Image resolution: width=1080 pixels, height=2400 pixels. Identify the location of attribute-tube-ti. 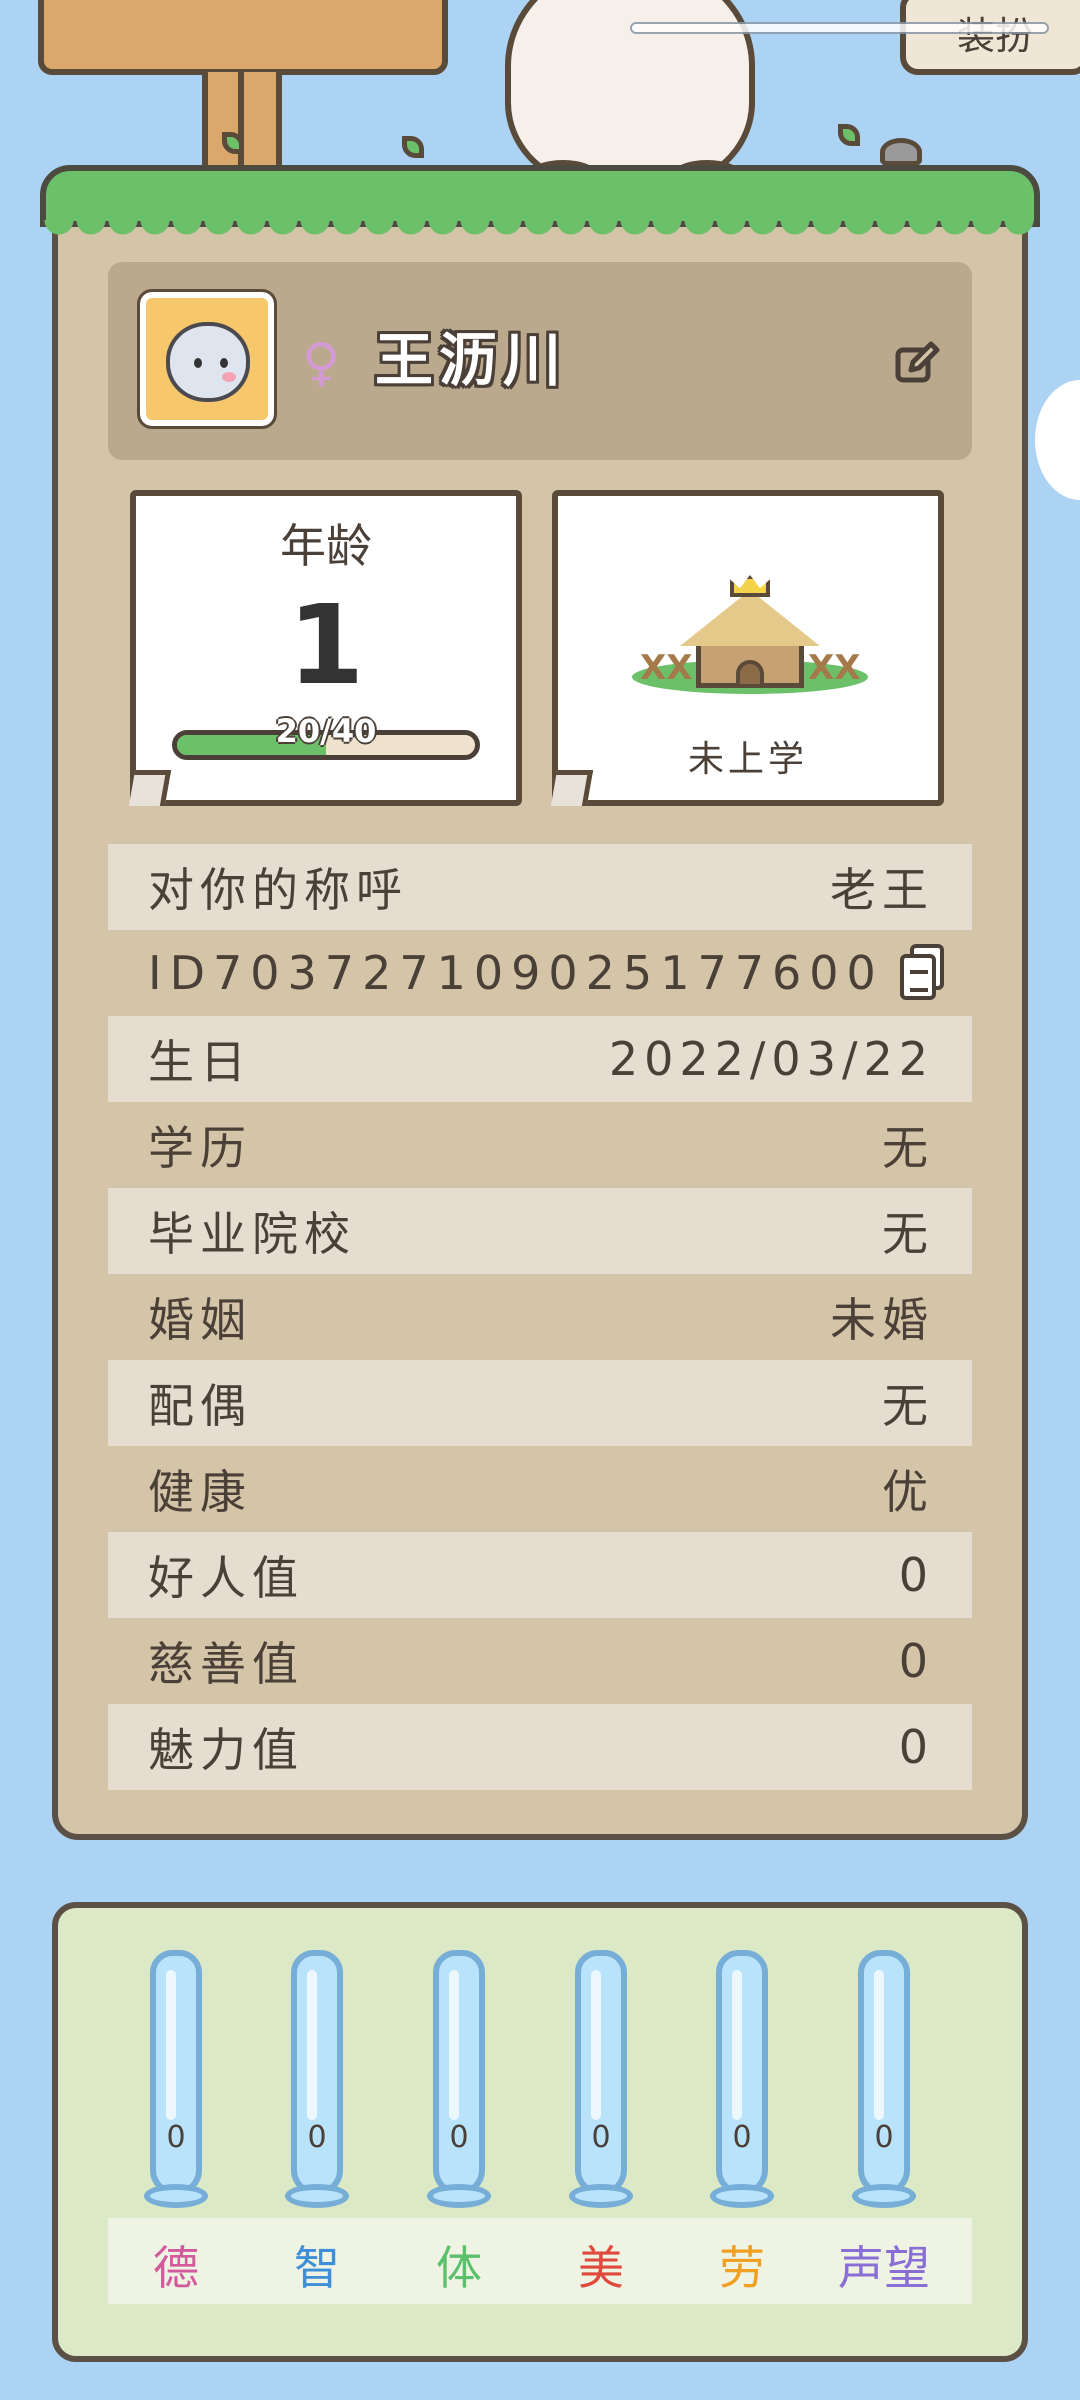
(459, 2073).